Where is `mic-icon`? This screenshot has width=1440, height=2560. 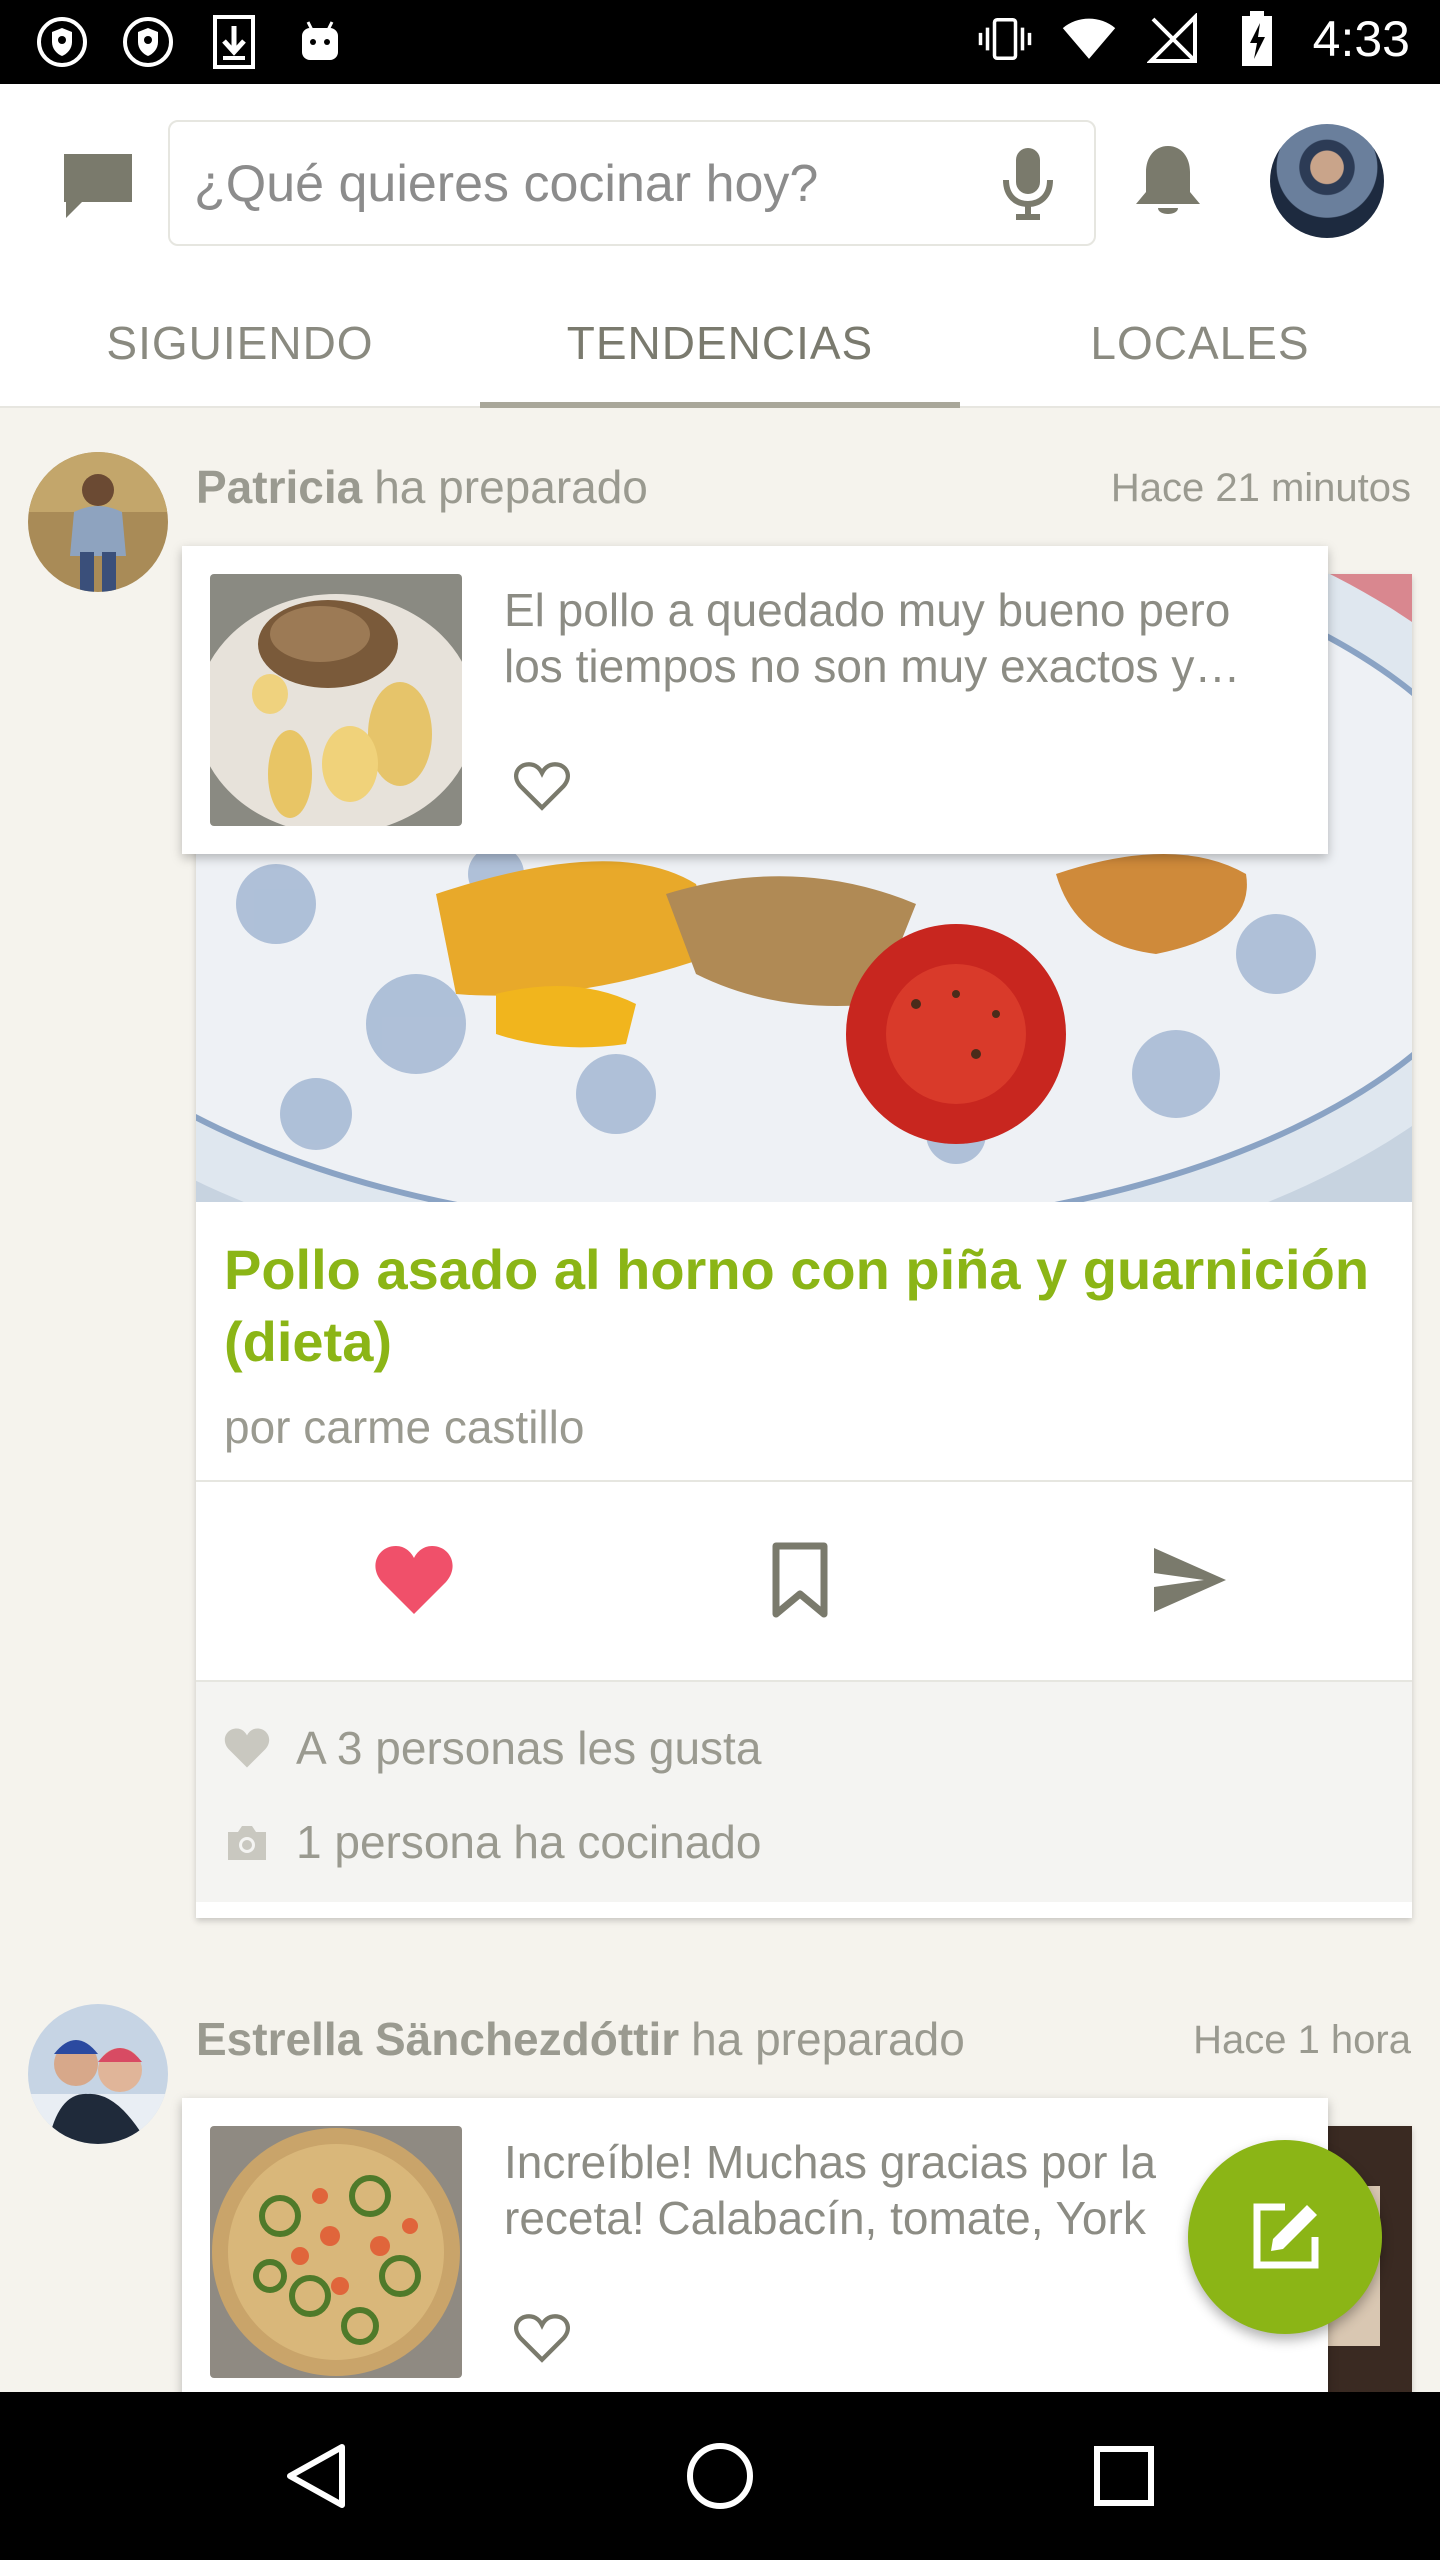
mic-icon is located at coordinates (1028, 184).